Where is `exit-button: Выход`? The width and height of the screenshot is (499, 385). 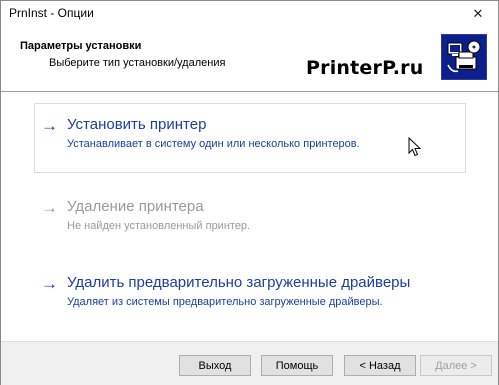
exit-button: Выход is located at coordinates (215, 365).